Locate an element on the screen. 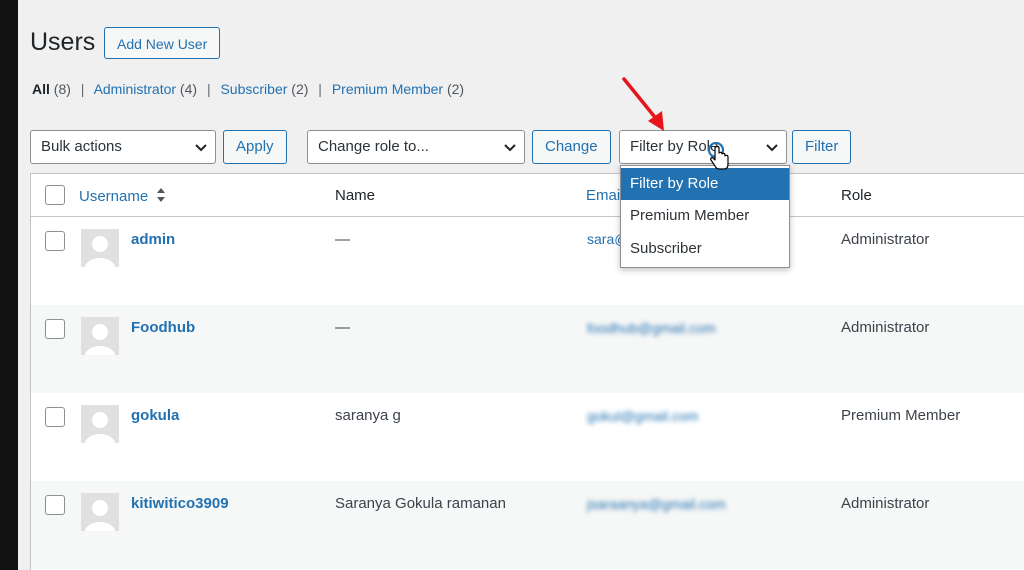 The width and height of the screenshot is (1024, 570). add-new-user-button: Add New User is located at coordinates (162, 43).